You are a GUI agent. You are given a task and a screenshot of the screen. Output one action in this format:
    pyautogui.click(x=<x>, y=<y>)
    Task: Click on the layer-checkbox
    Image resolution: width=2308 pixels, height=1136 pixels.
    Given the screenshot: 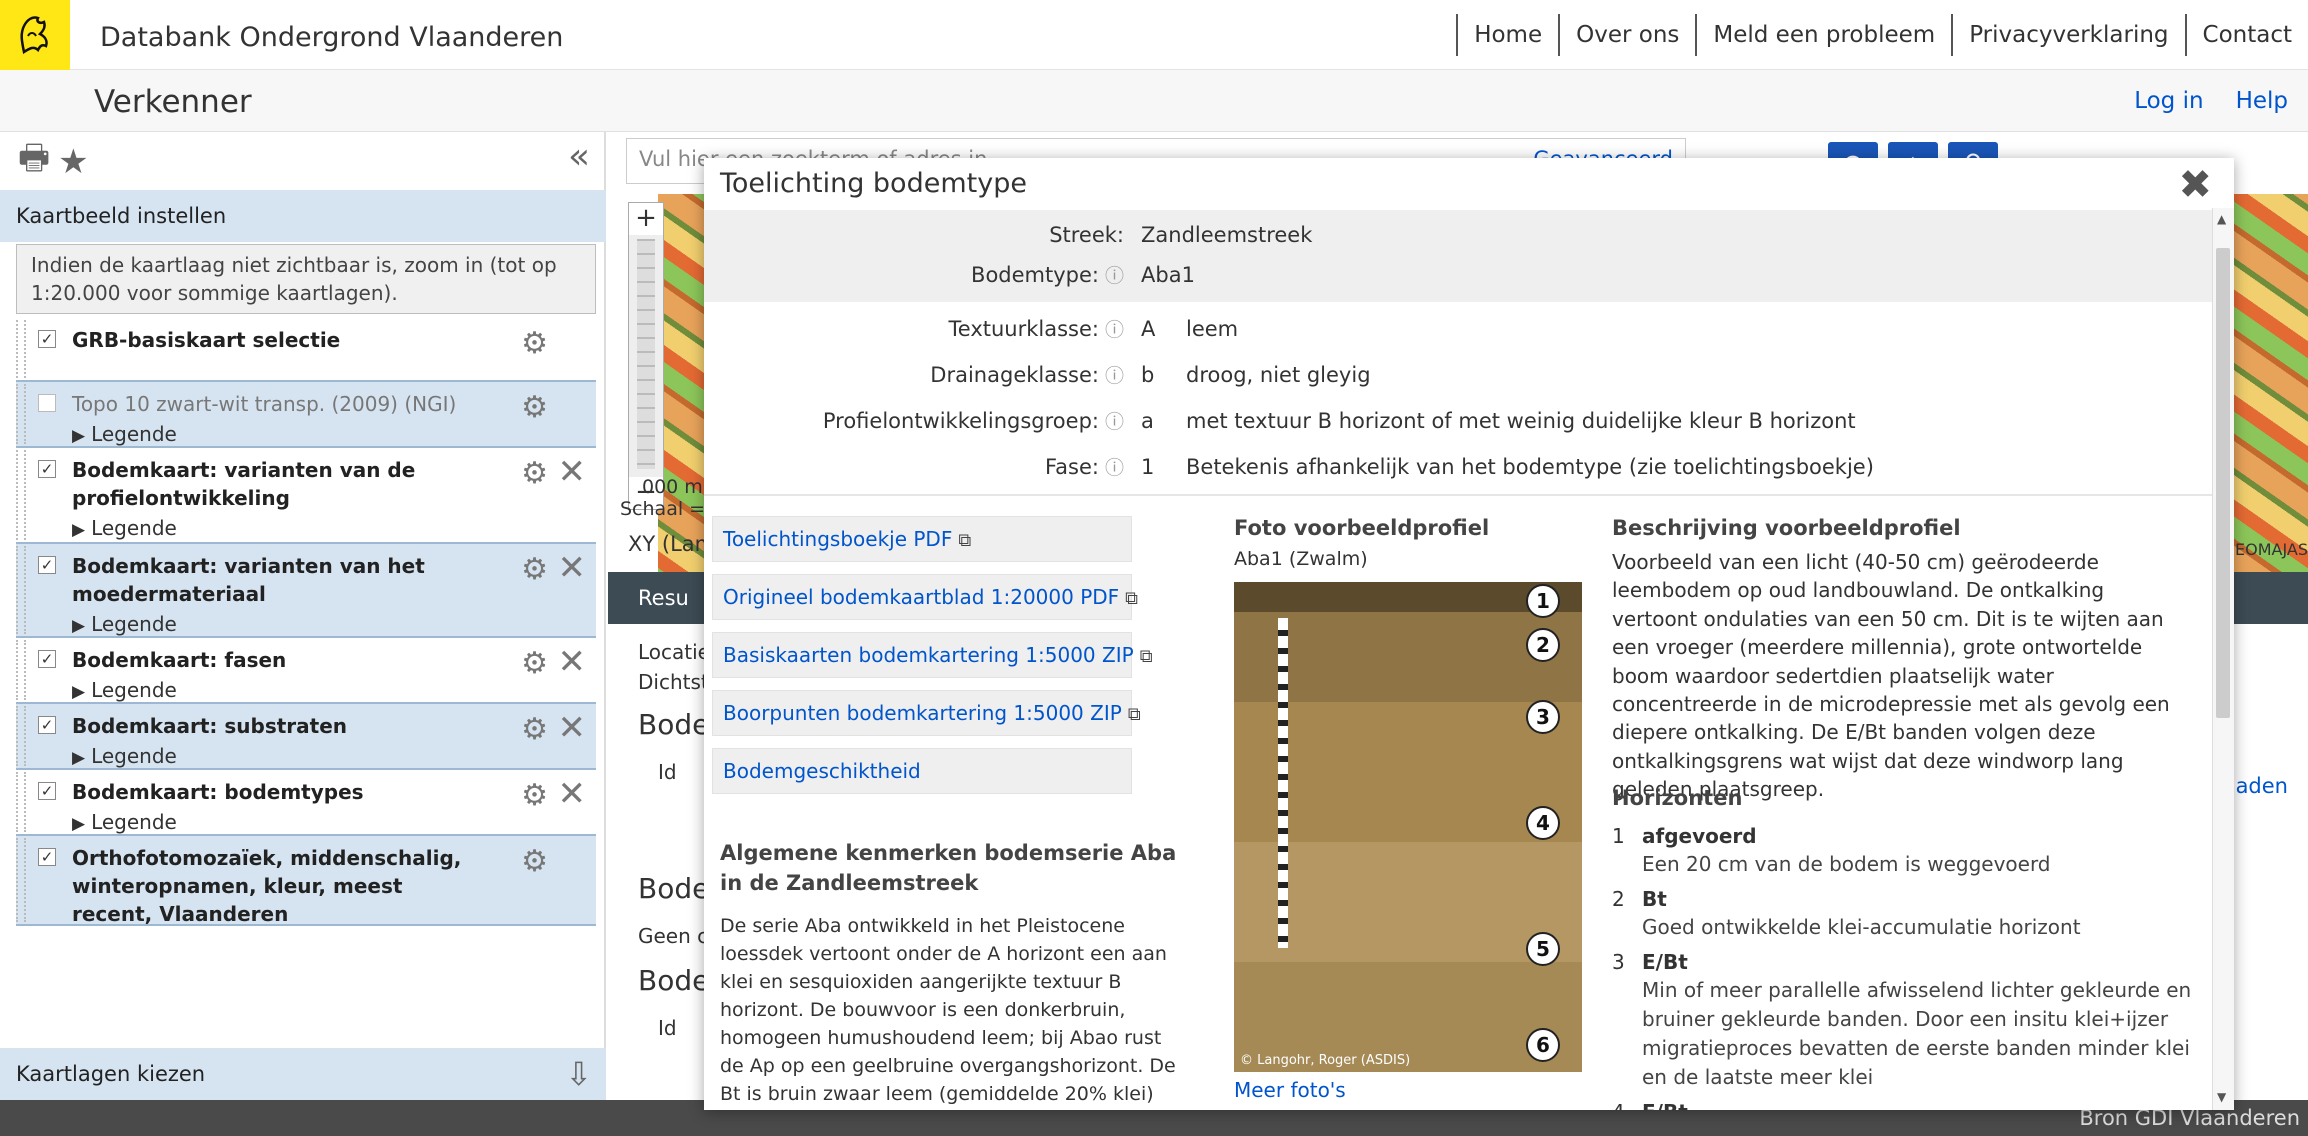 What is the action you would take?
    pyautogui.click(x=47, y=403)
    